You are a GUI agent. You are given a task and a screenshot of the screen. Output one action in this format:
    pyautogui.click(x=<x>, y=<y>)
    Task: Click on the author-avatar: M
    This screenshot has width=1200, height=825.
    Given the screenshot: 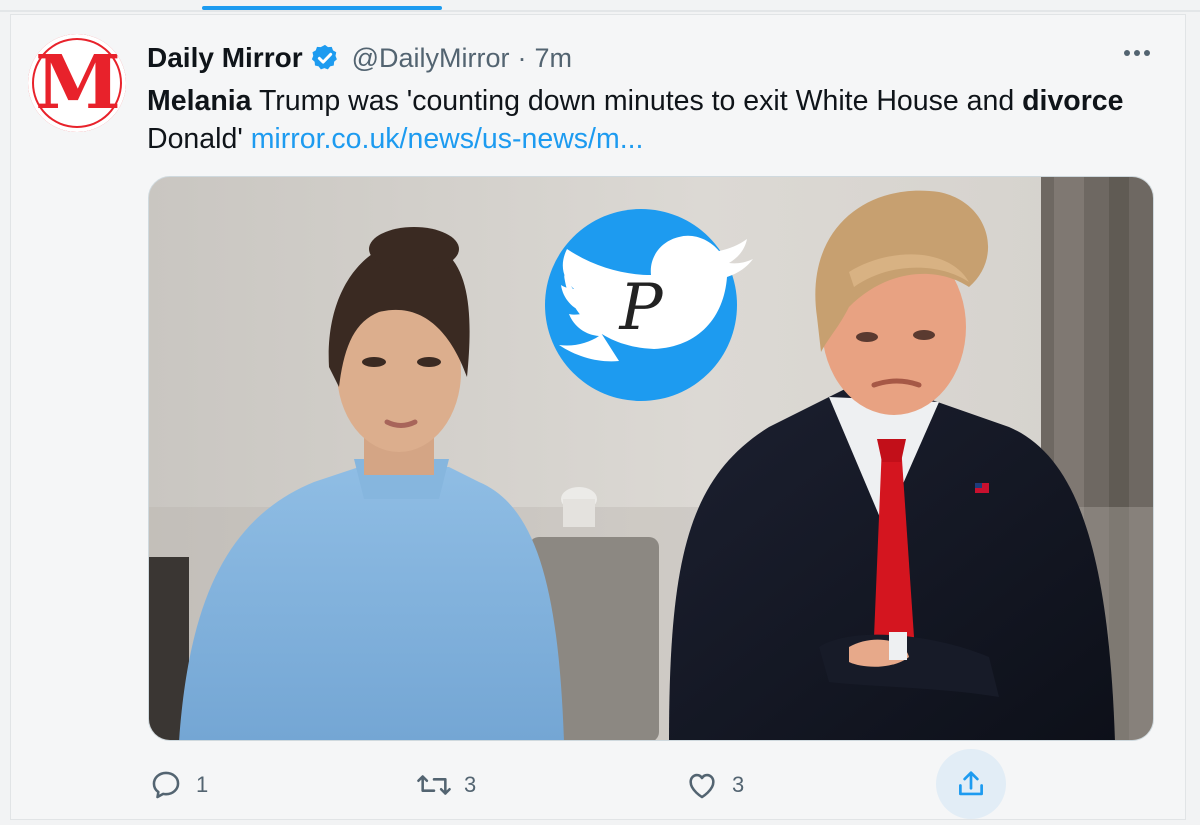 What is the action you would take?
    pyautogui.click(x=77, y=83)
    